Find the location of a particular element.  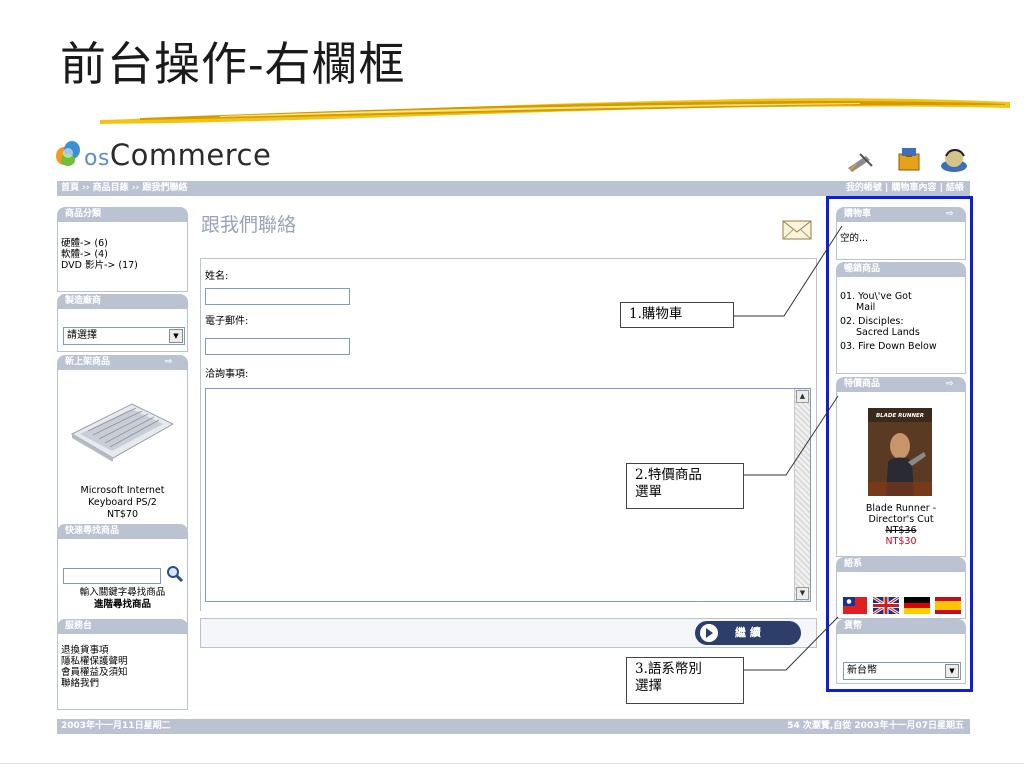

callout-lang-line1: 3.語系幣別 is located at coordinates (668, 669).